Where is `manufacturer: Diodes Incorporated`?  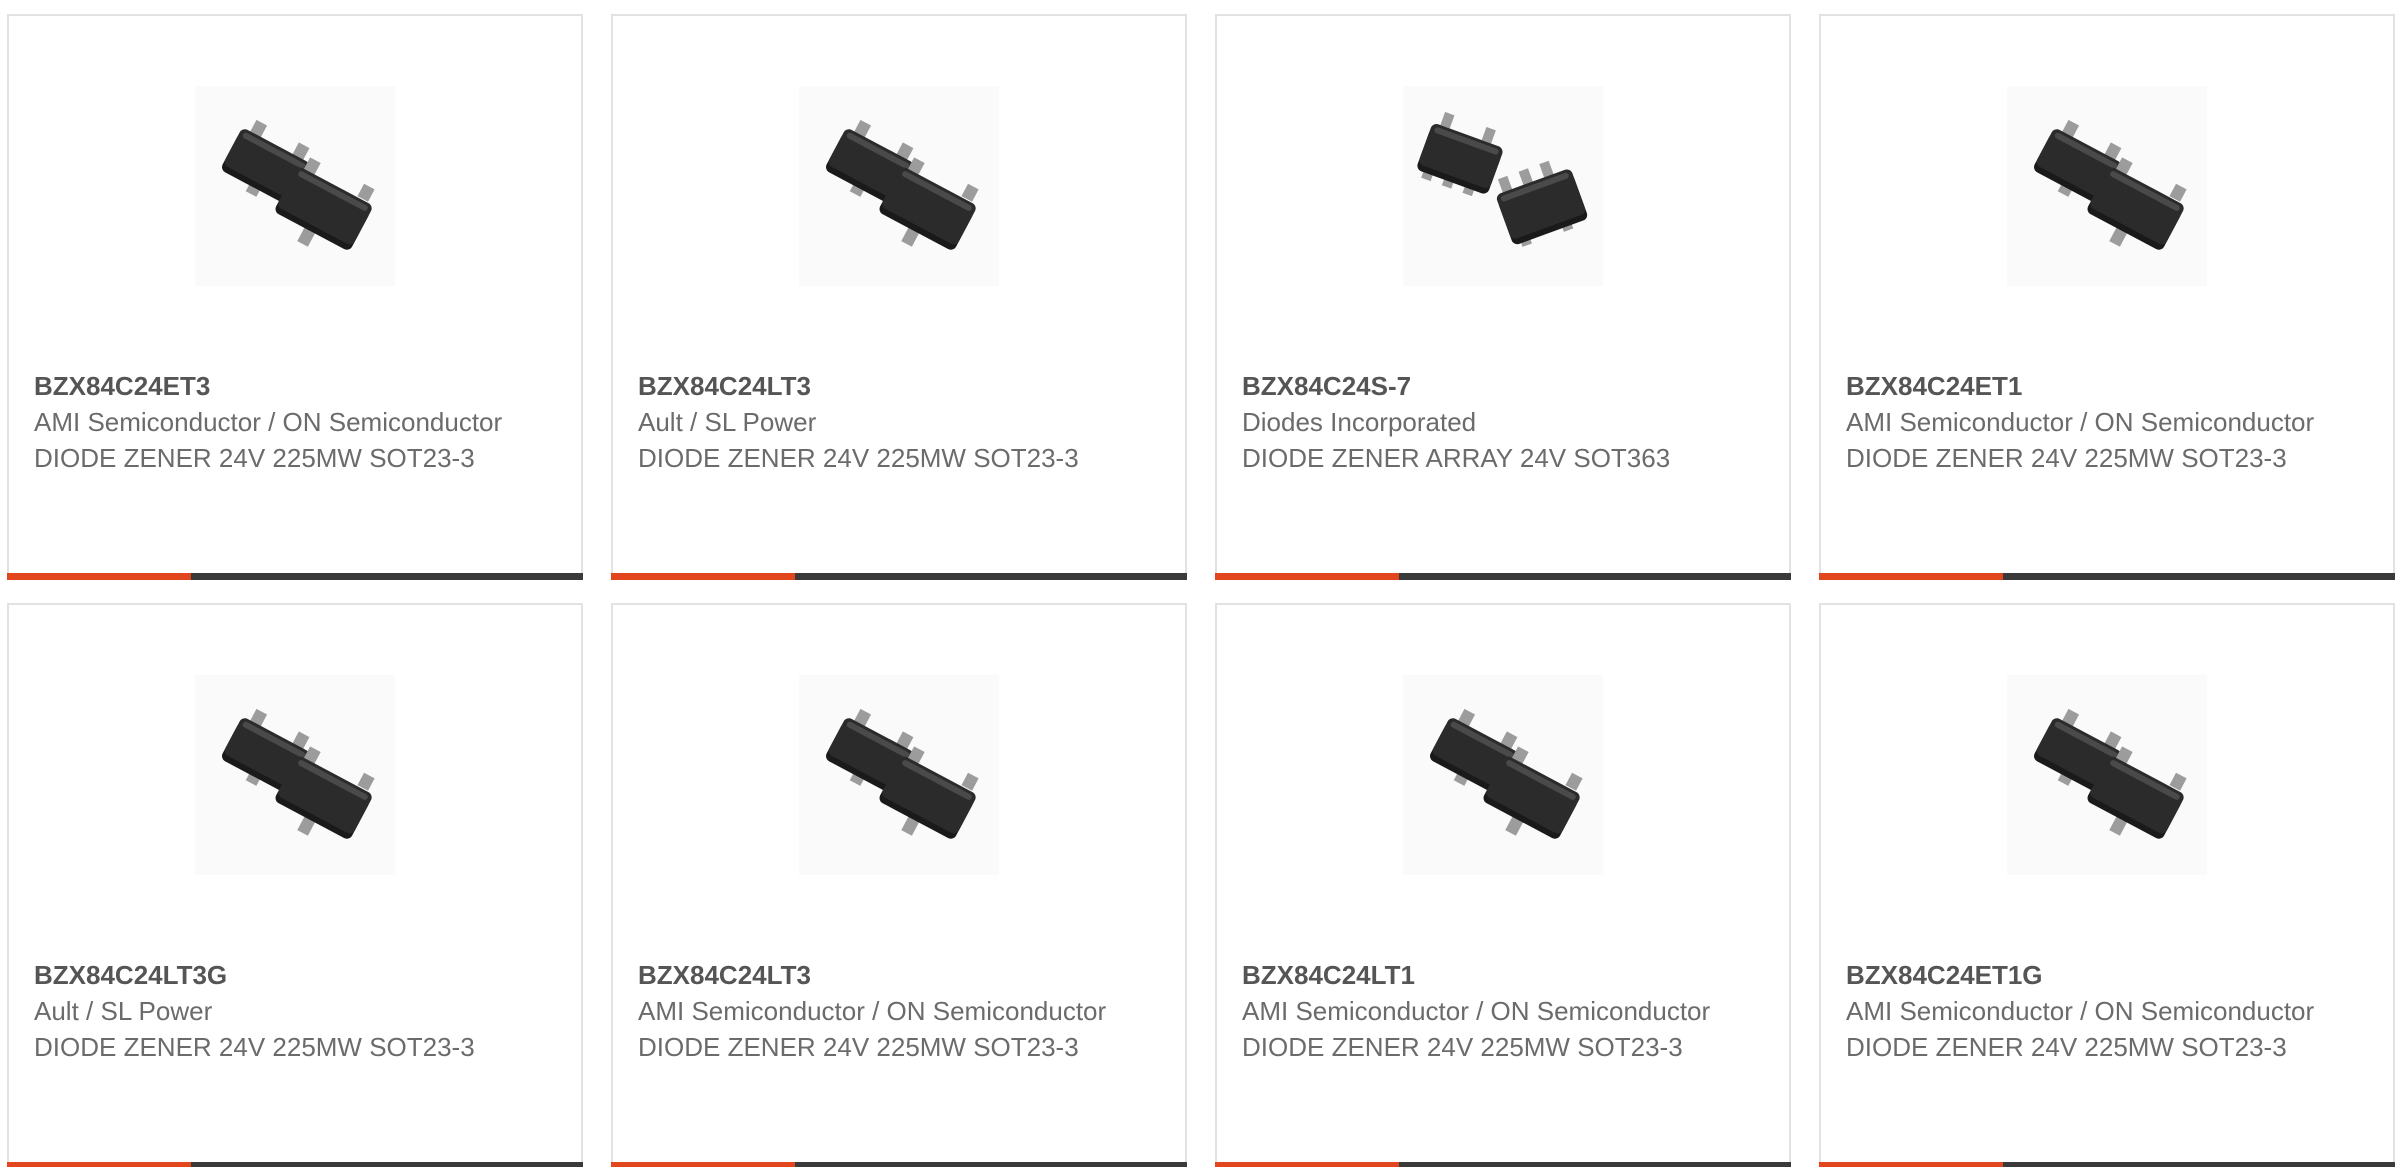 manufacturer: Diodes Incorporated is located at coordinates (1359, 422).